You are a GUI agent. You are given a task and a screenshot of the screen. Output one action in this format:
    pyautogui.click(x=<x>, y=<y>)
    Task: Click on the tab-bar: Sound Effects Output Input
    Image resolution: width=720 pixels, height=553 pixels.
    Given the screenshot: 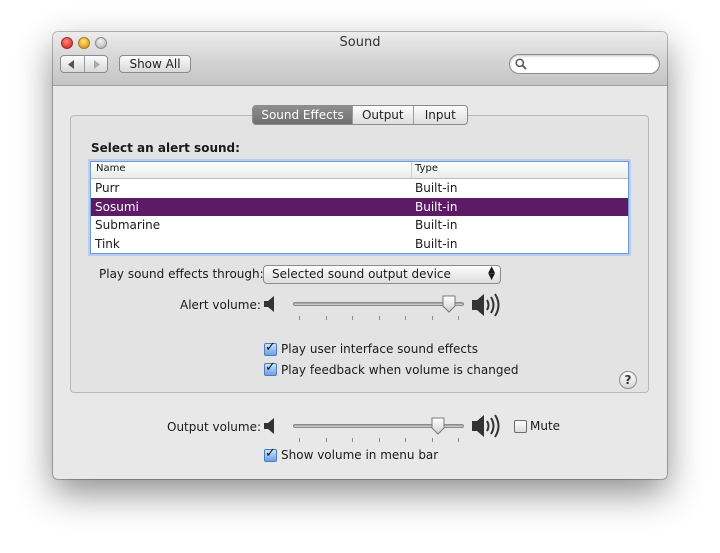 What is the action you would take?
    pyautogui.click(x=360, y=115)
    